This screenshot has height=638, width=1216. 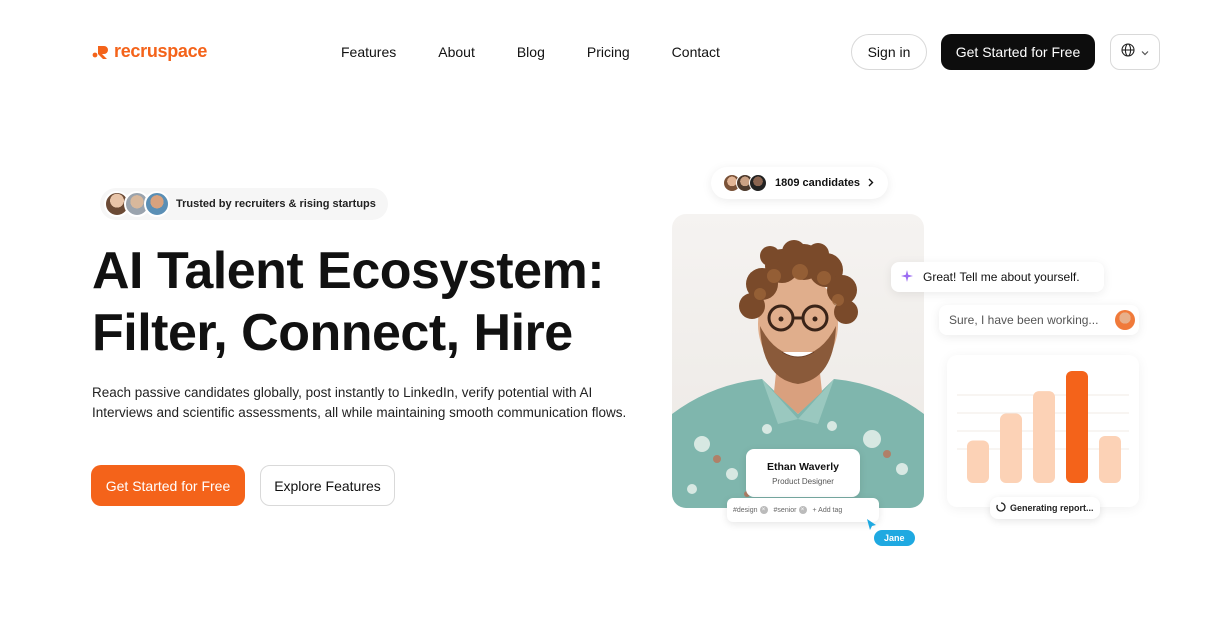 I want to click on trusted-badge: Trusted by recruiters & rising startups, so click(x=244, y=204).